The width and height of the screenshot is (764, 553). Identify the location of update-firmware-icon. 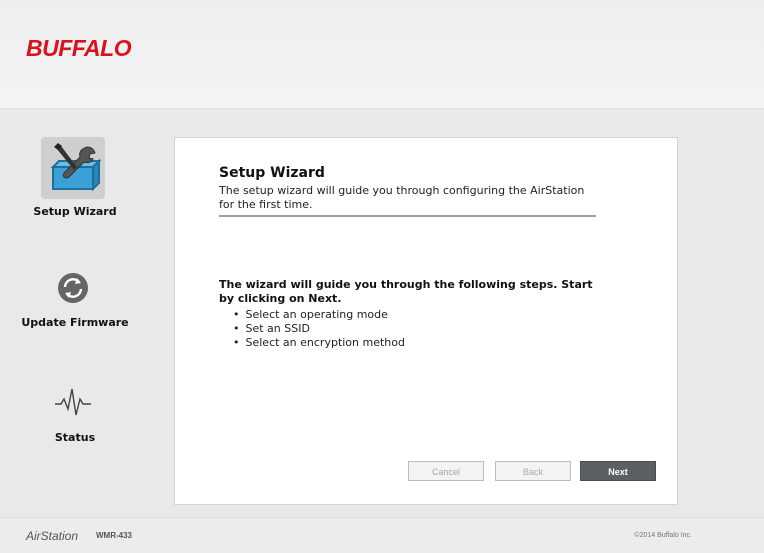
(73, 288).